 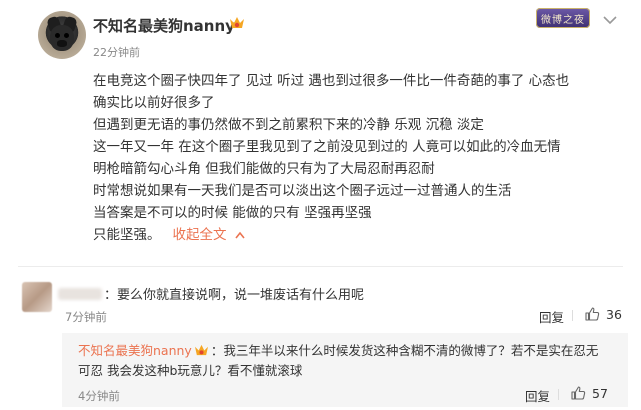 I want to click on author-avatar, so click(x=62, y=35).